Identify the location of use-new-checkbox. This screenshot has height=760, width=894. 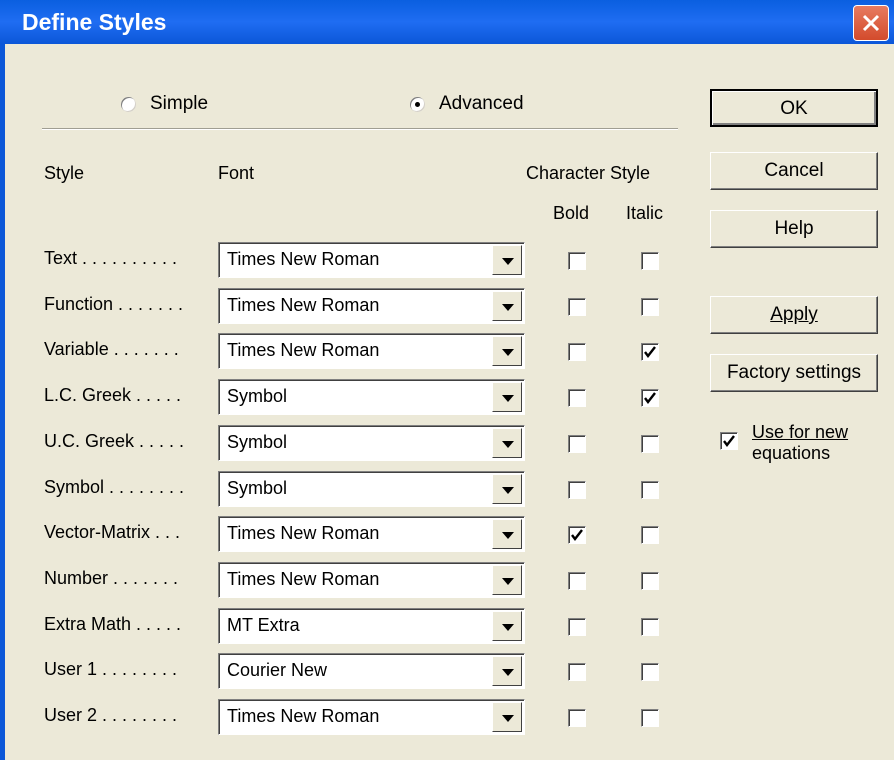
(729, 441).